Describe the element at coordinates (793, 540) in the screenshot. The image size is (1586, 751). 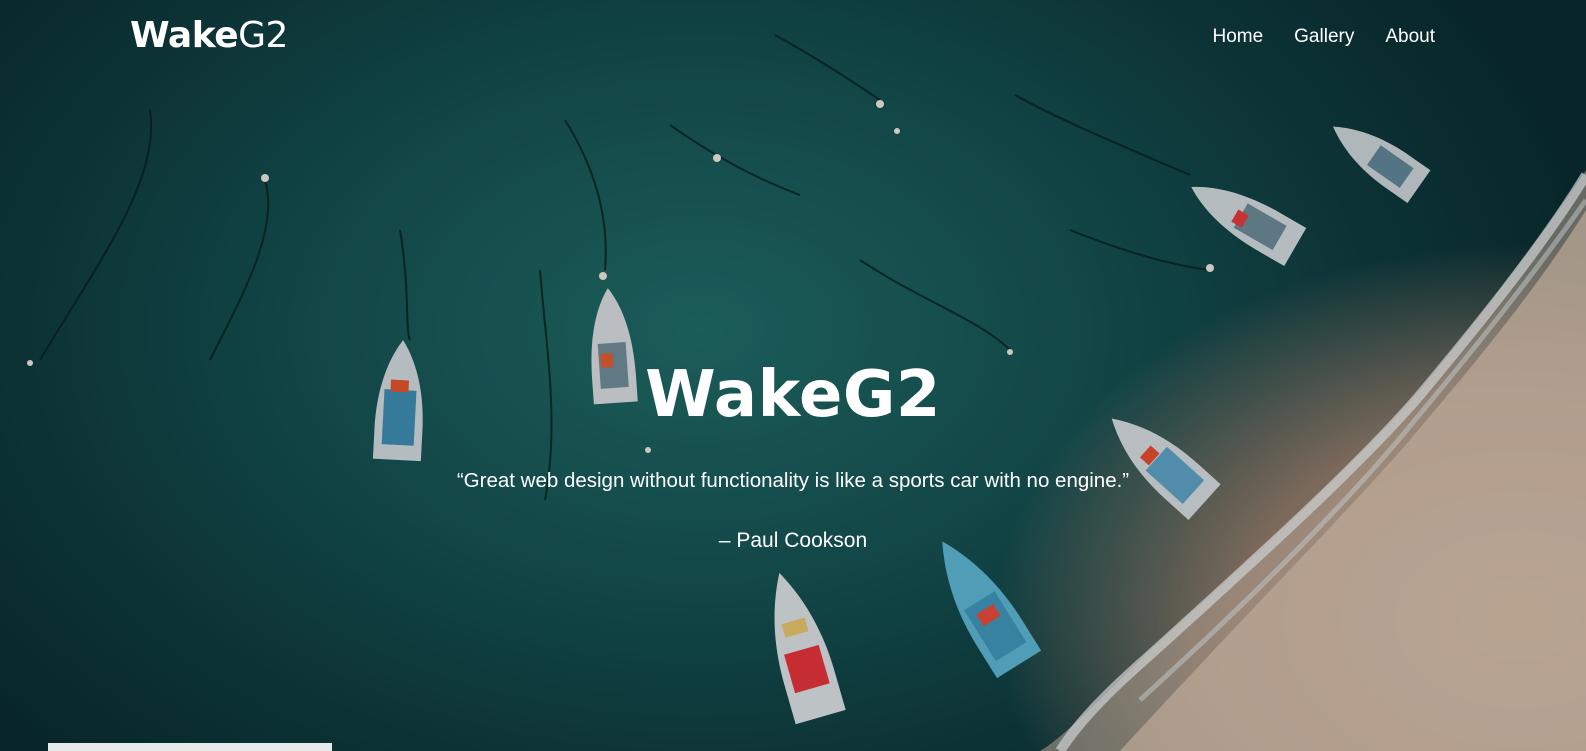
I see `hero-quote-author: – Paul Cookson` at that location.